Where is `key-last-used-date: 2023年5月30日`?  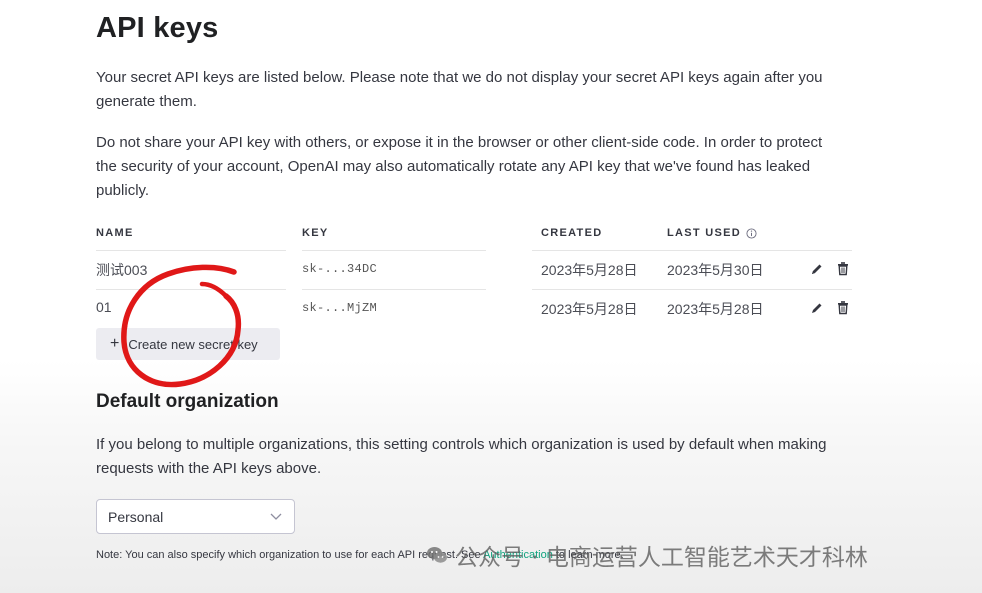 key-last-used-date: 2023年5月30日 is located at coordinates (715, 270).